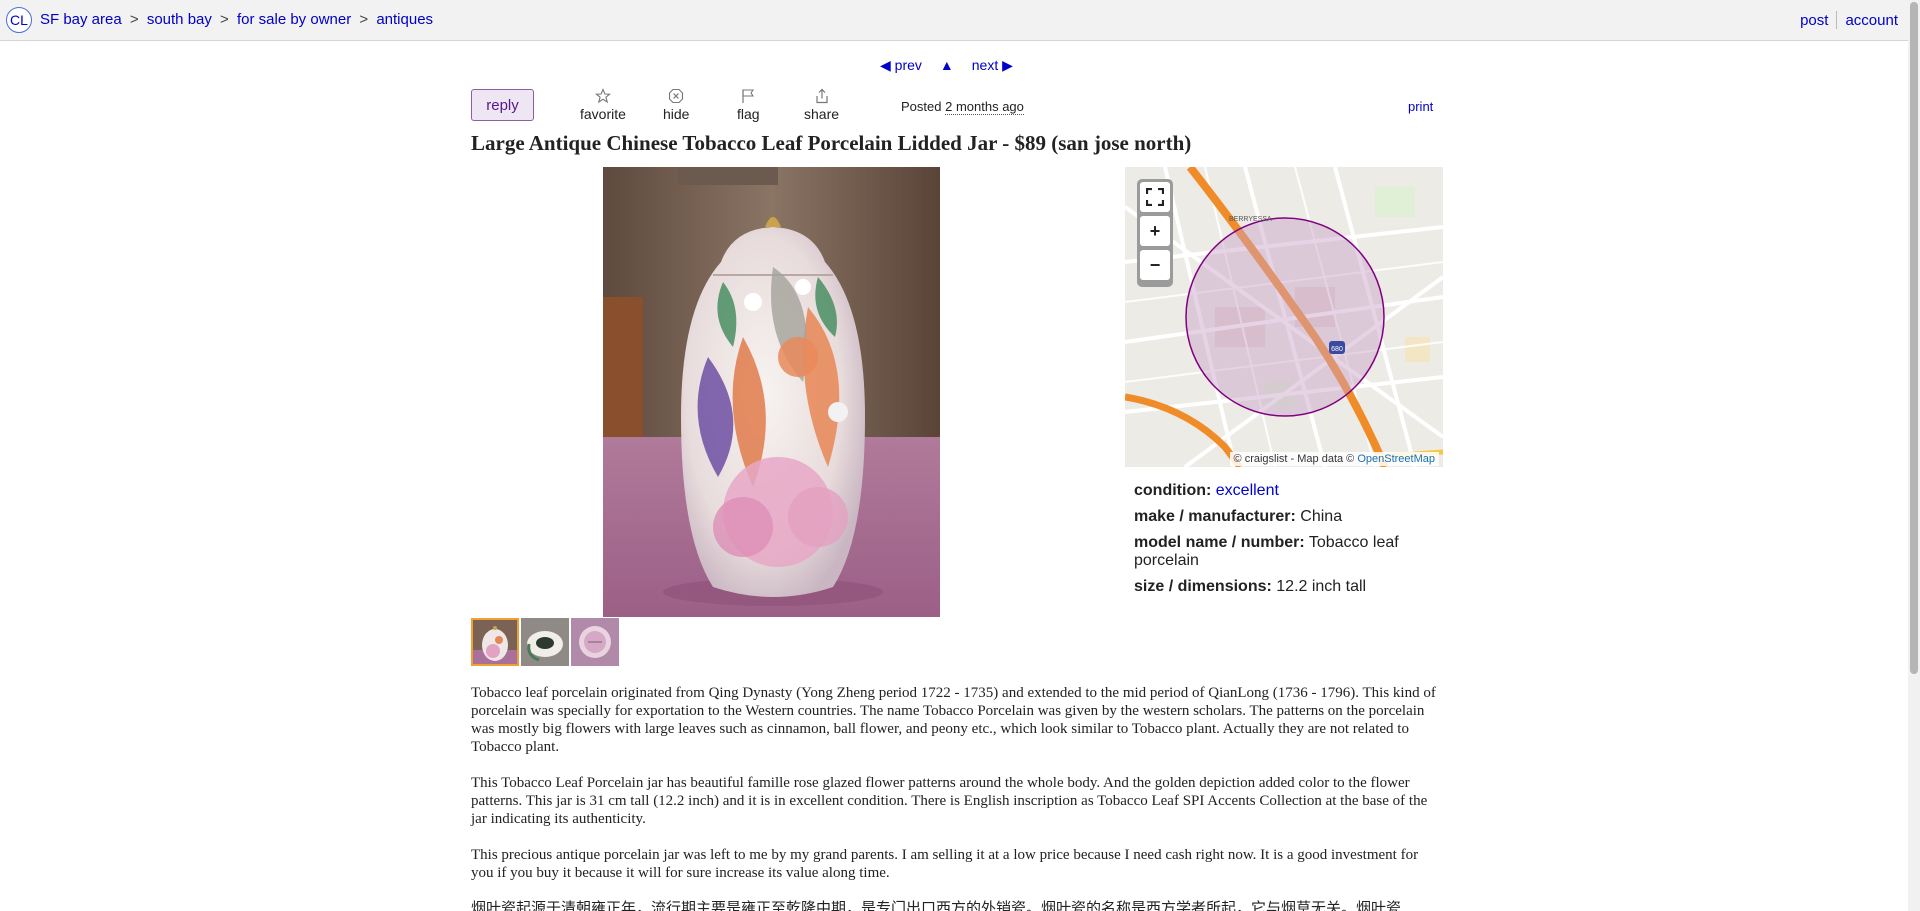 This screenshot has width=1920, height=911. I want to click on listing-pager: ◀ prev ▲ next ▶, so click(946, 65).